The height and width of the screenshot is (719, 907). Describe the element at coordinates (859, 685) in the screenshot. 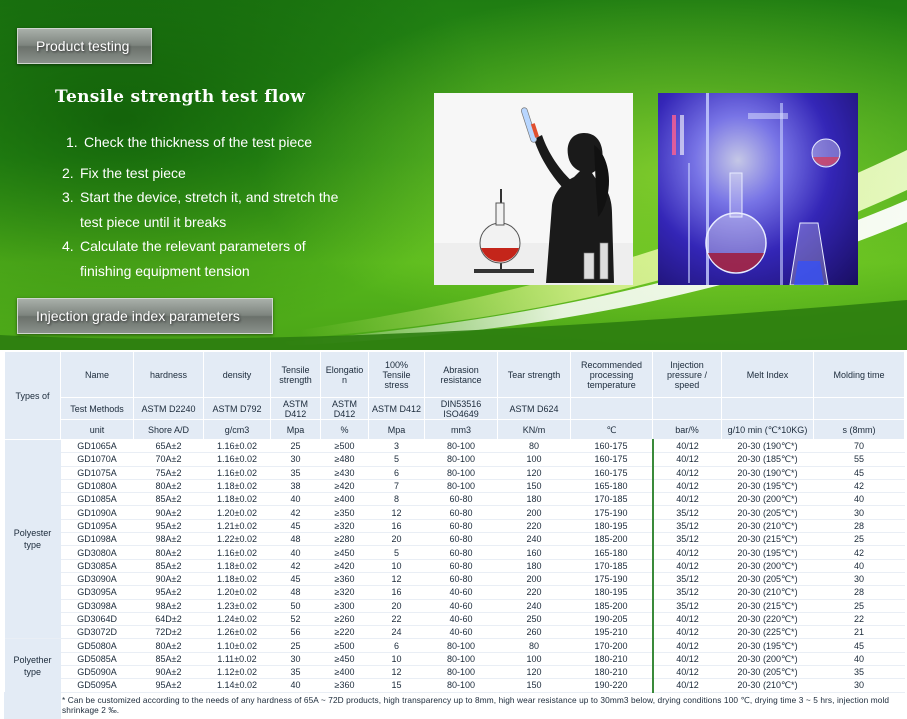

I see `table-cell: 30` at that location.